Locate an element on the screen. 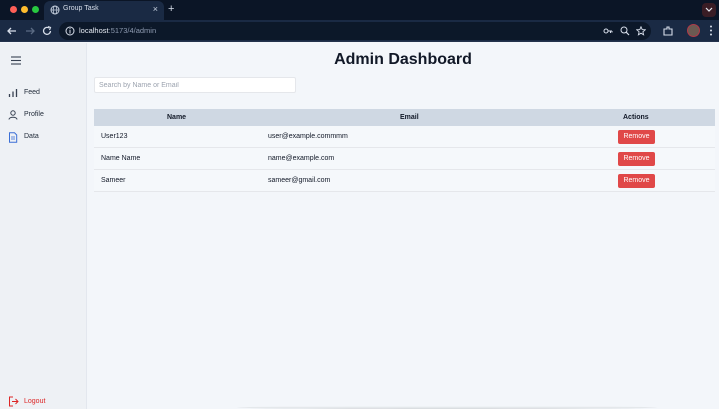 The image size is (719, 409). sidebar-item-profile: Profile is located at coordinates (44, 116).